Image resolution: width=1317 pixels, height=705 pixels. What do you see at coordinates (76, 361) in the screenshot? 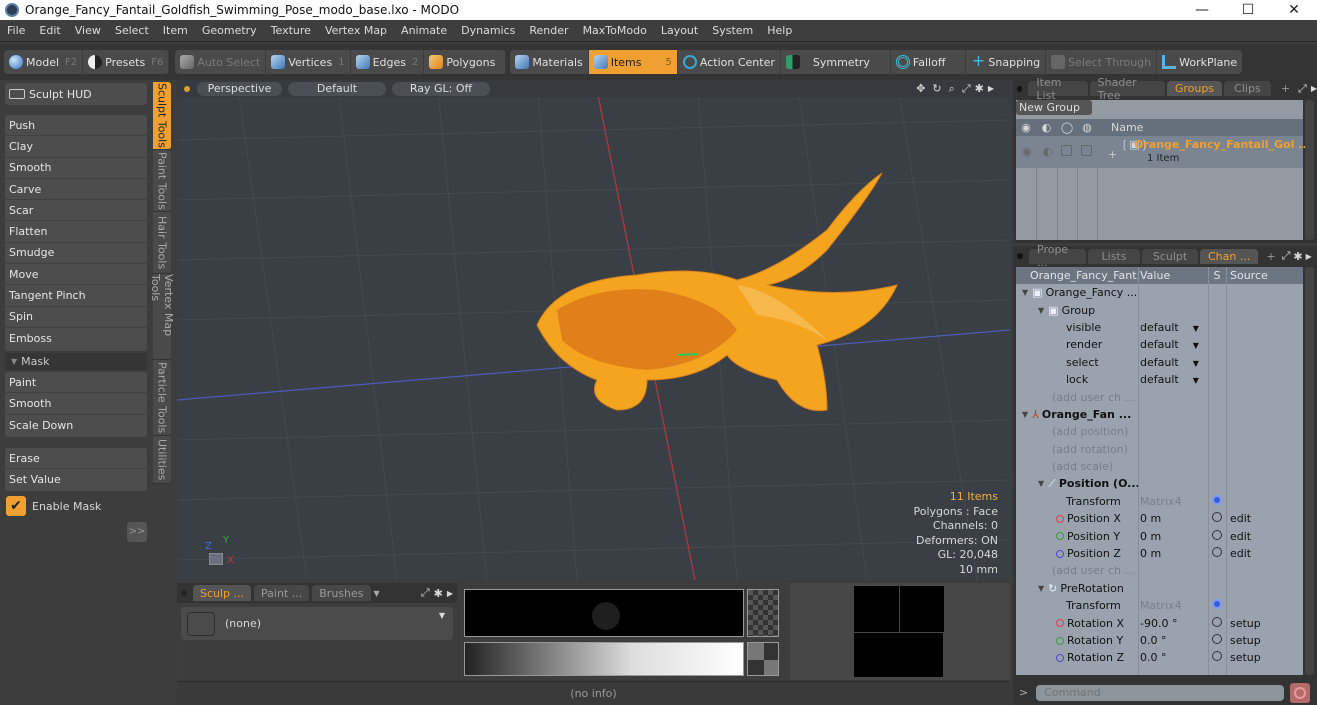
I see `mask-section-header: ▼ Mask` at bounding box center [76, 361].